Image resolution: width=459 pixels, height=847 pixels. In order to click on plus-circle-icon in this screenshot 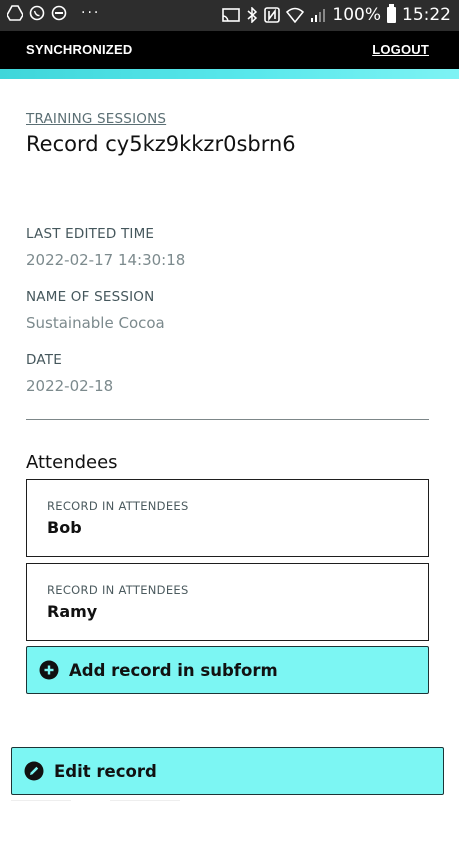, I will do `click(49, 670)`.